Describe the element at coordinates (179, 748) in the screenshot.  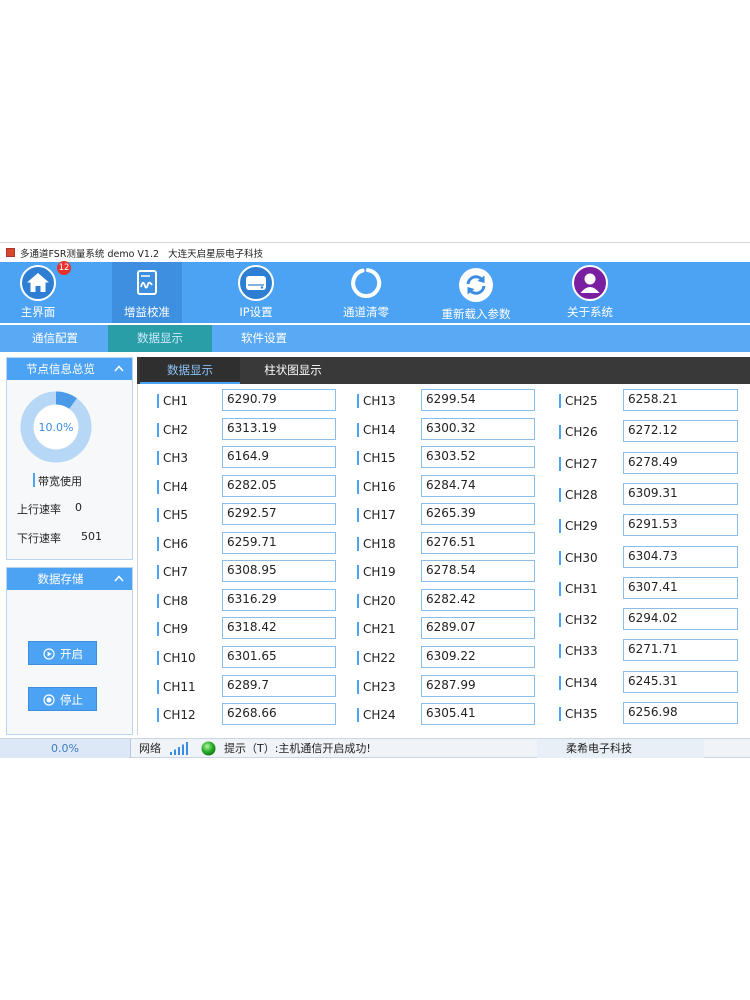
I see `signal-strength-icon` at that location.